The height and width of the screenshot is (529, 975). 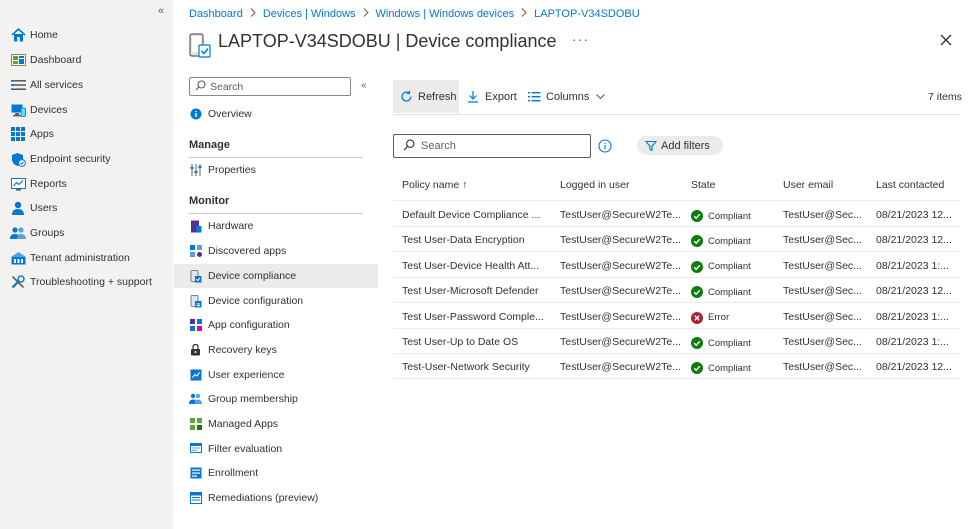 What do you see at coordinates (492, 146) in the screenshot?
I see `grid-search-input: Search` at bounding box center [492, 146].